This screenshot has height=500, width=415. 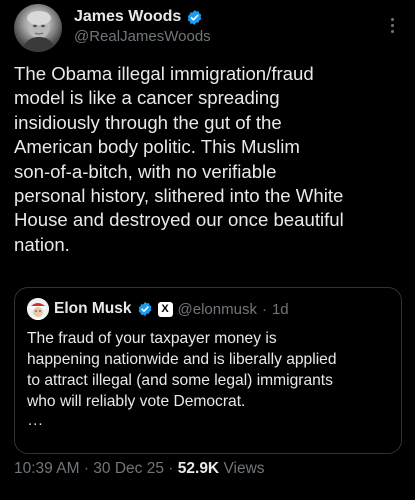 I want to click on display-name: James Woods, so click(x=127, y=17).